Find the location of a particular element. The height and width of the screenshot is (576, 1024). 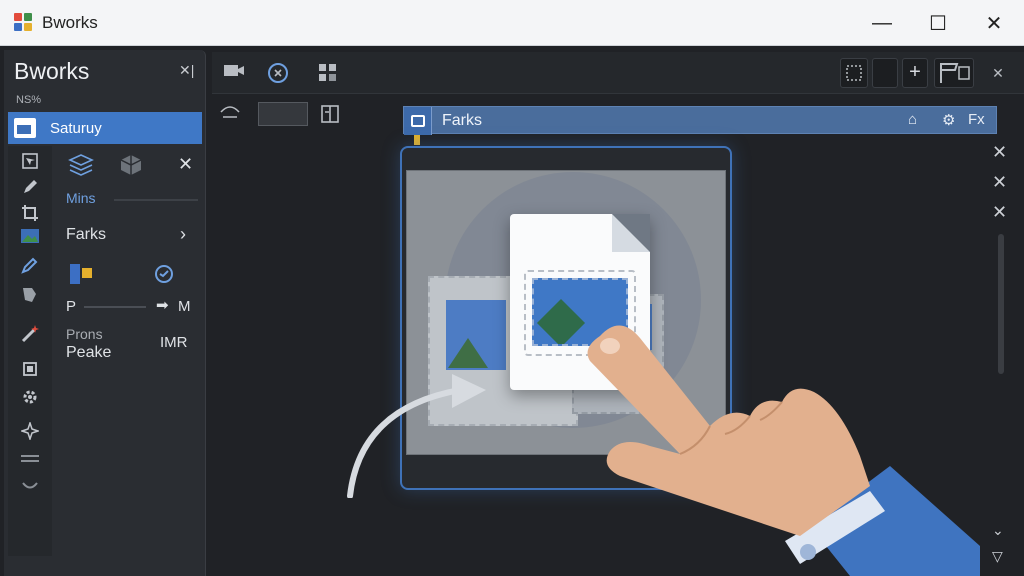

arrow-right-icon: ➡ is located at coordinates (162, 305).